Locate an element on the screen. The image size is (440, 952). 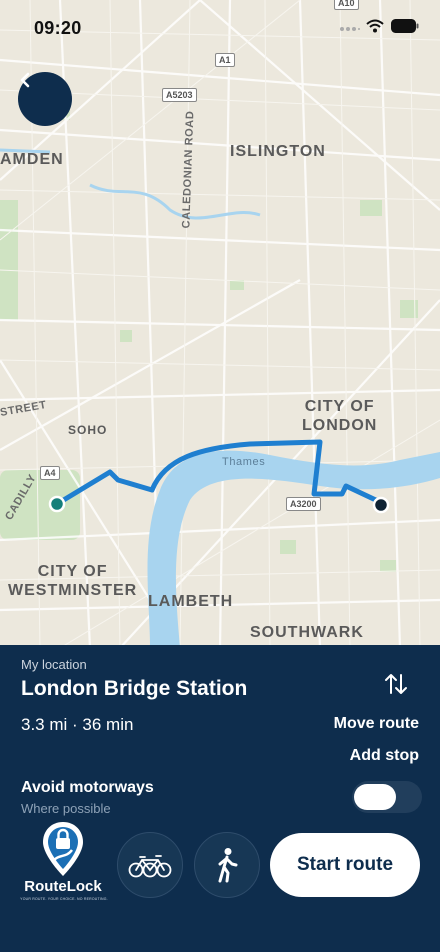
avoid-motorways-sublabel: Where possible is located at coordinates (66, 808).